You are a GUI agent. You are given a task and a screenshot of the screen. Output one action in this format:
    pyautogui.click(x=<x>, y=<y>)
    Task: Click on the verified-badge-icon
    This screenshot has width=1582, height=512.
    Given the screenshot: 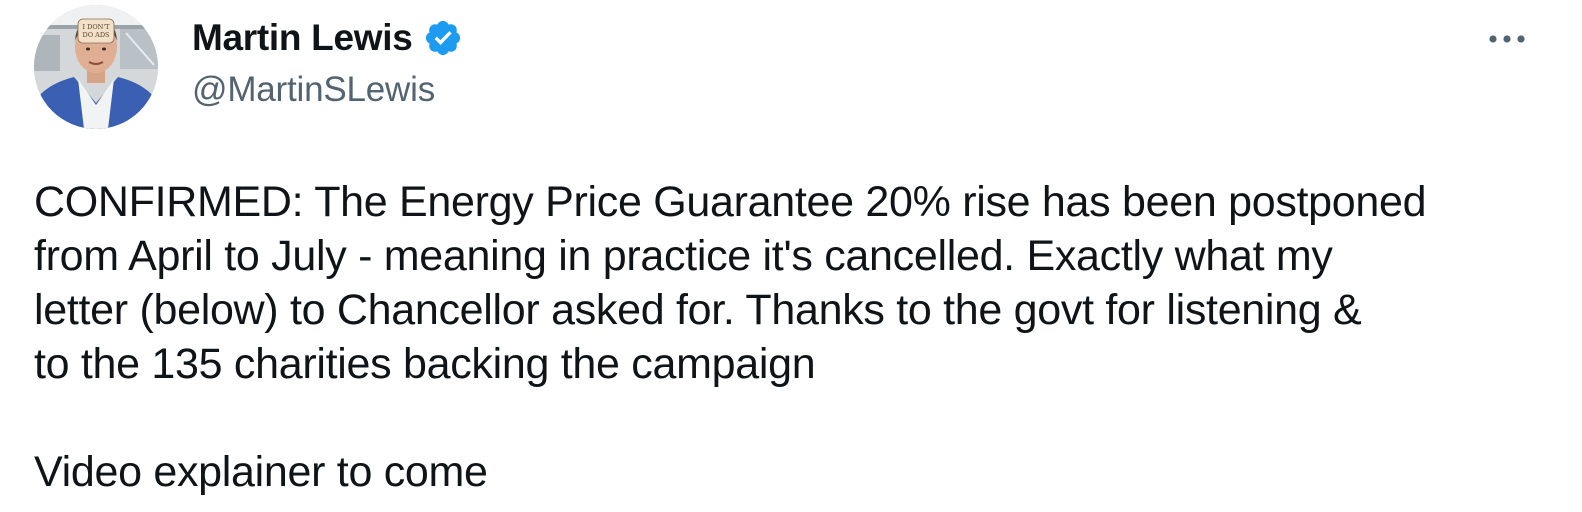 What is the action you would take?
    pyautogui.click(x=443, y=38)
    